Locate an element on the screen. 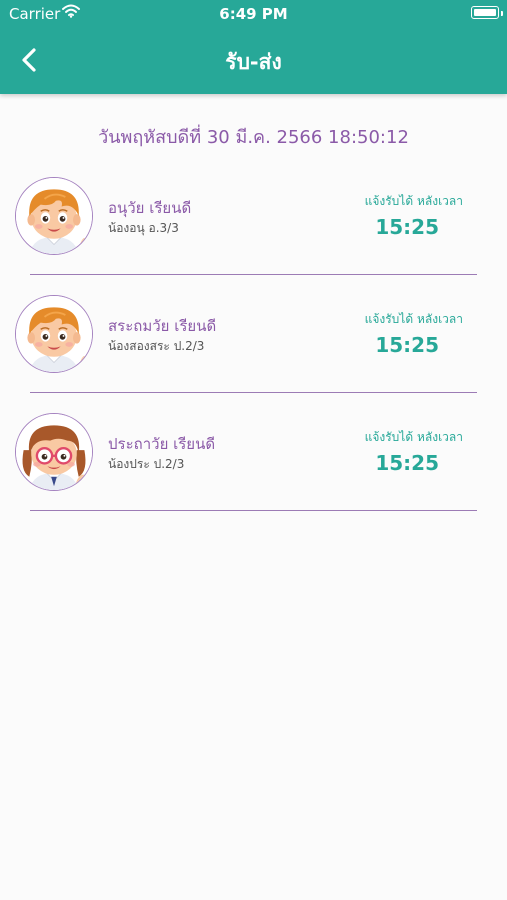  status-time: 6:49 PM is located at coordinates (253, 14).